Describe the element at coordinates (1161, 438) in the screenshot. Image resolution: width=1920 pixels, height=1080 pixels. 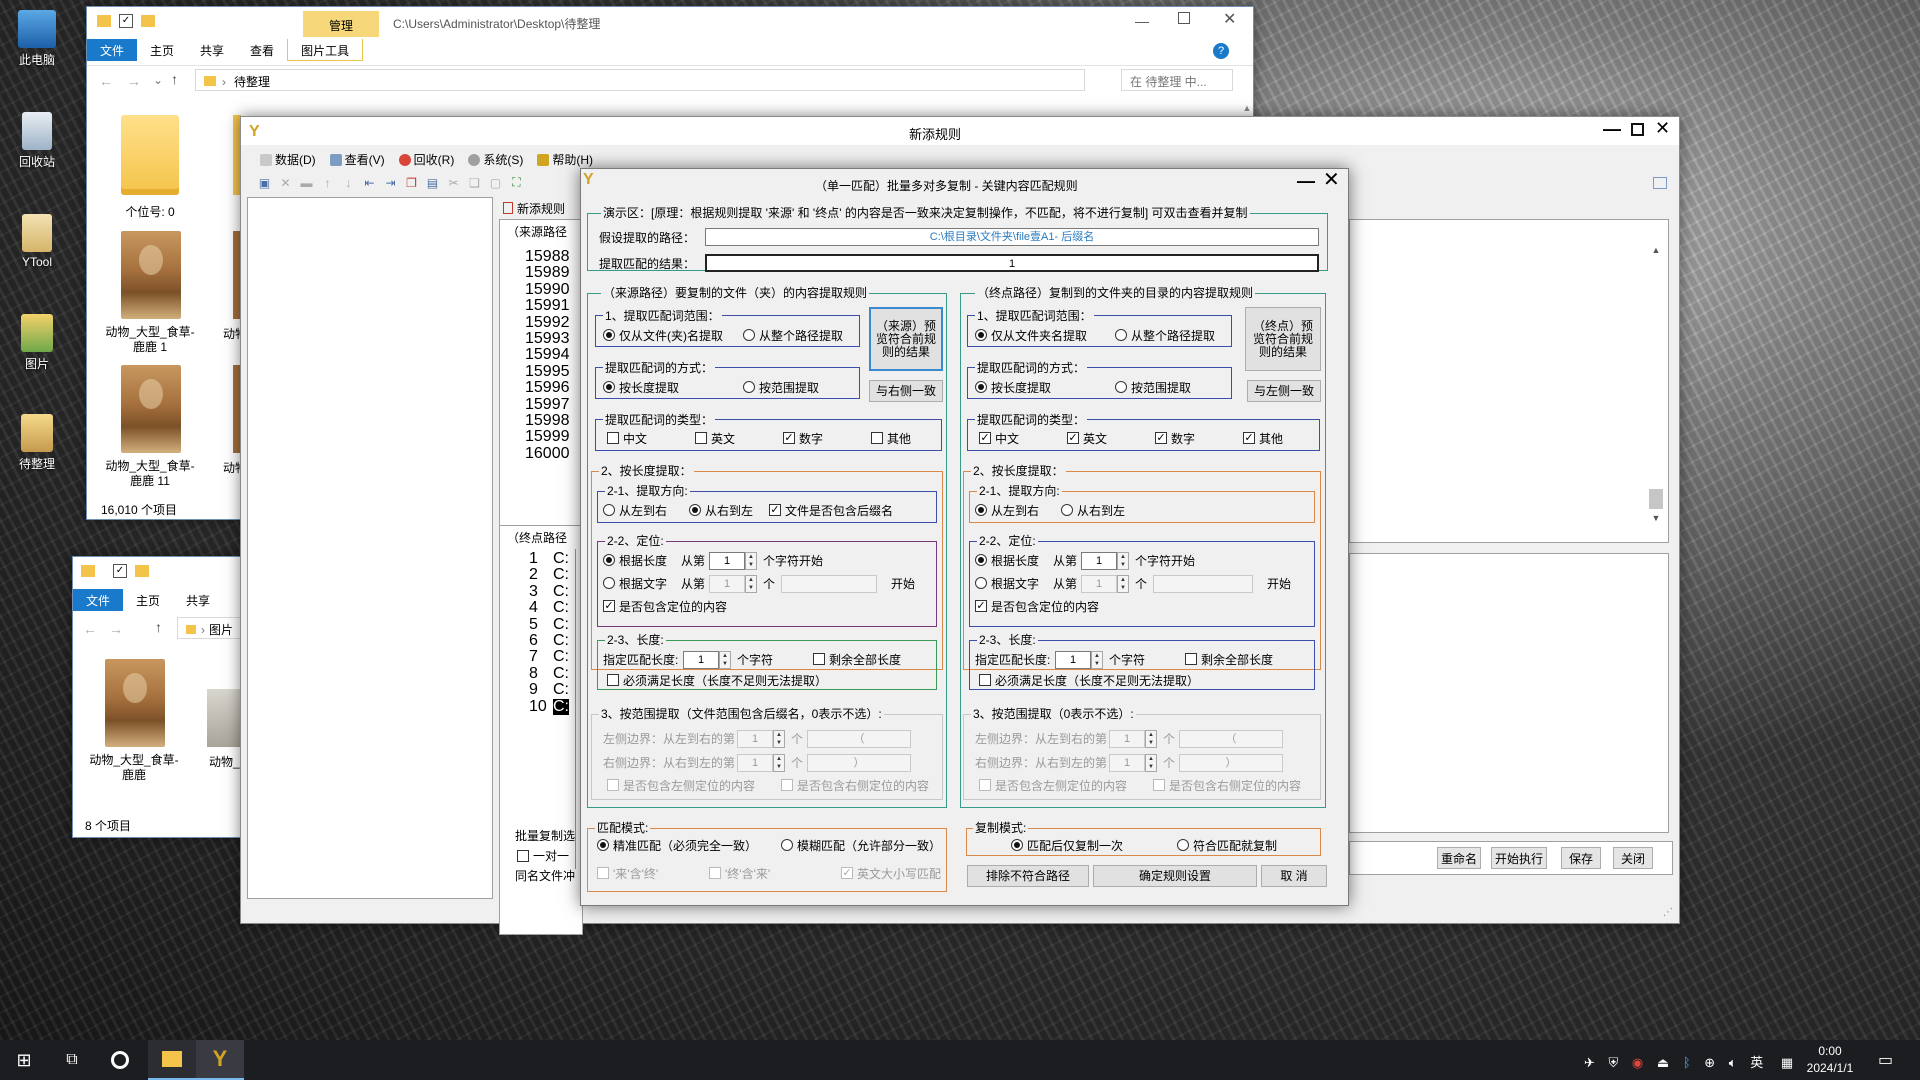
I see `dest-type-digit-checkbox: ✓` at that location.